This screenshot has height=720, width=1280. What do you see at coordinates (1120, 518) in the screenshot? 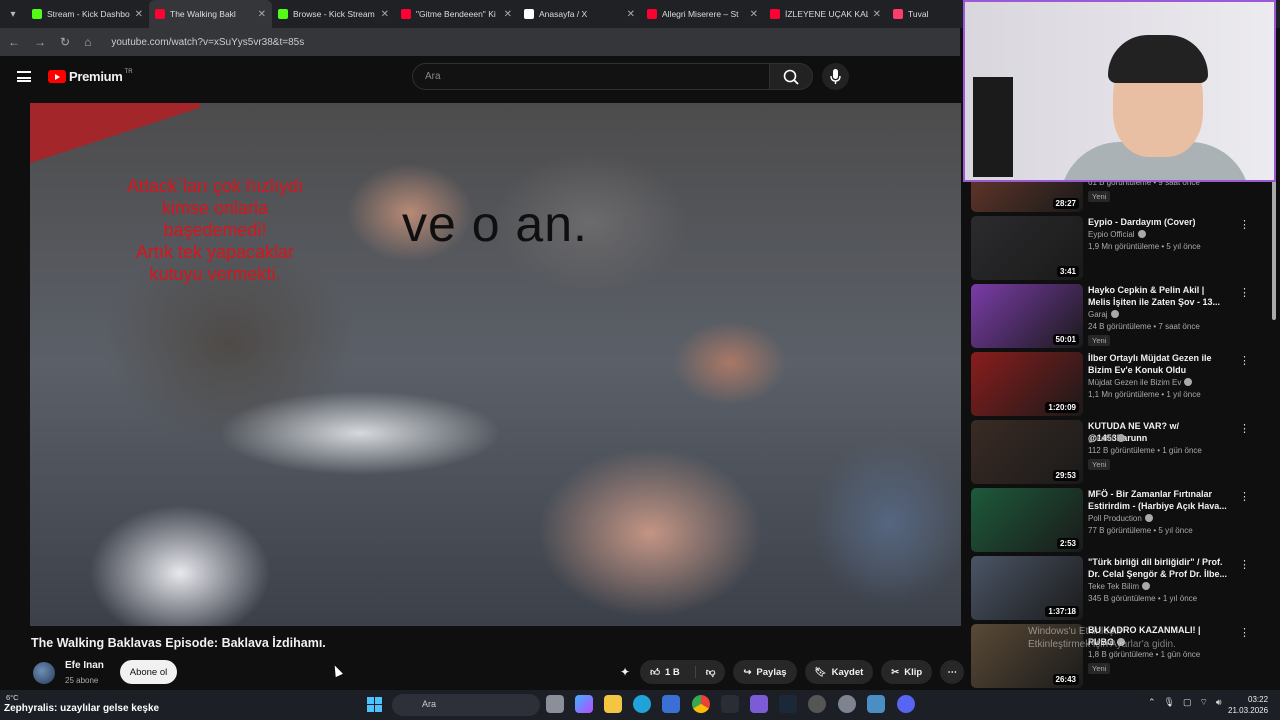
I see `channel-name: Poll Production` at bounding box center [1120, 518].